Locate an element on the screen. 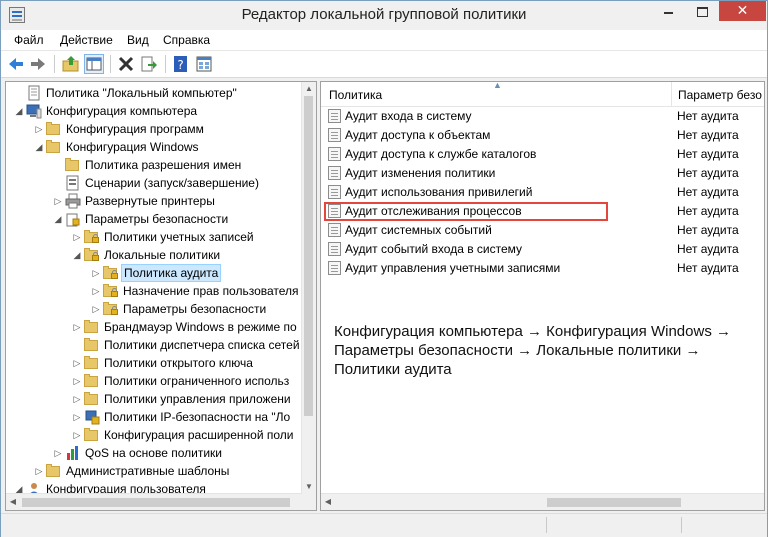  tree-node: ▷ Развернутые принтеры is located at coordinates (154, 201).